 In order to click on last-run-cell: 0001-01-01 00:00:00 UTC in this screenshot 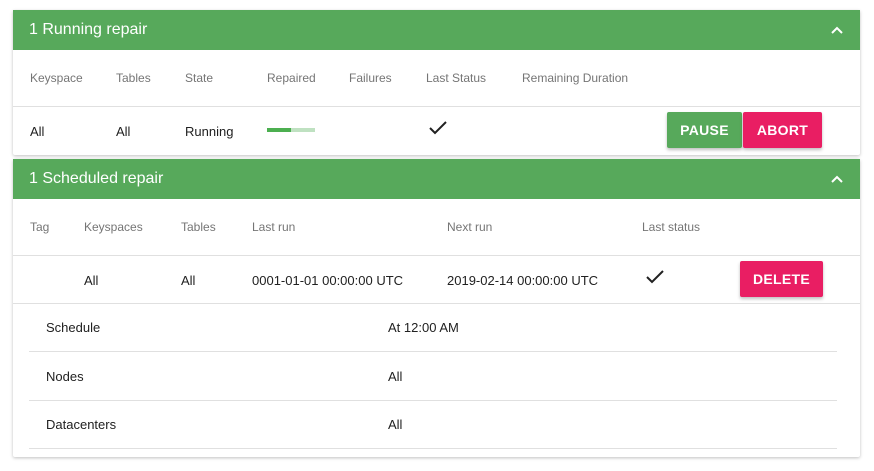, I will do `click(328, 280)`.